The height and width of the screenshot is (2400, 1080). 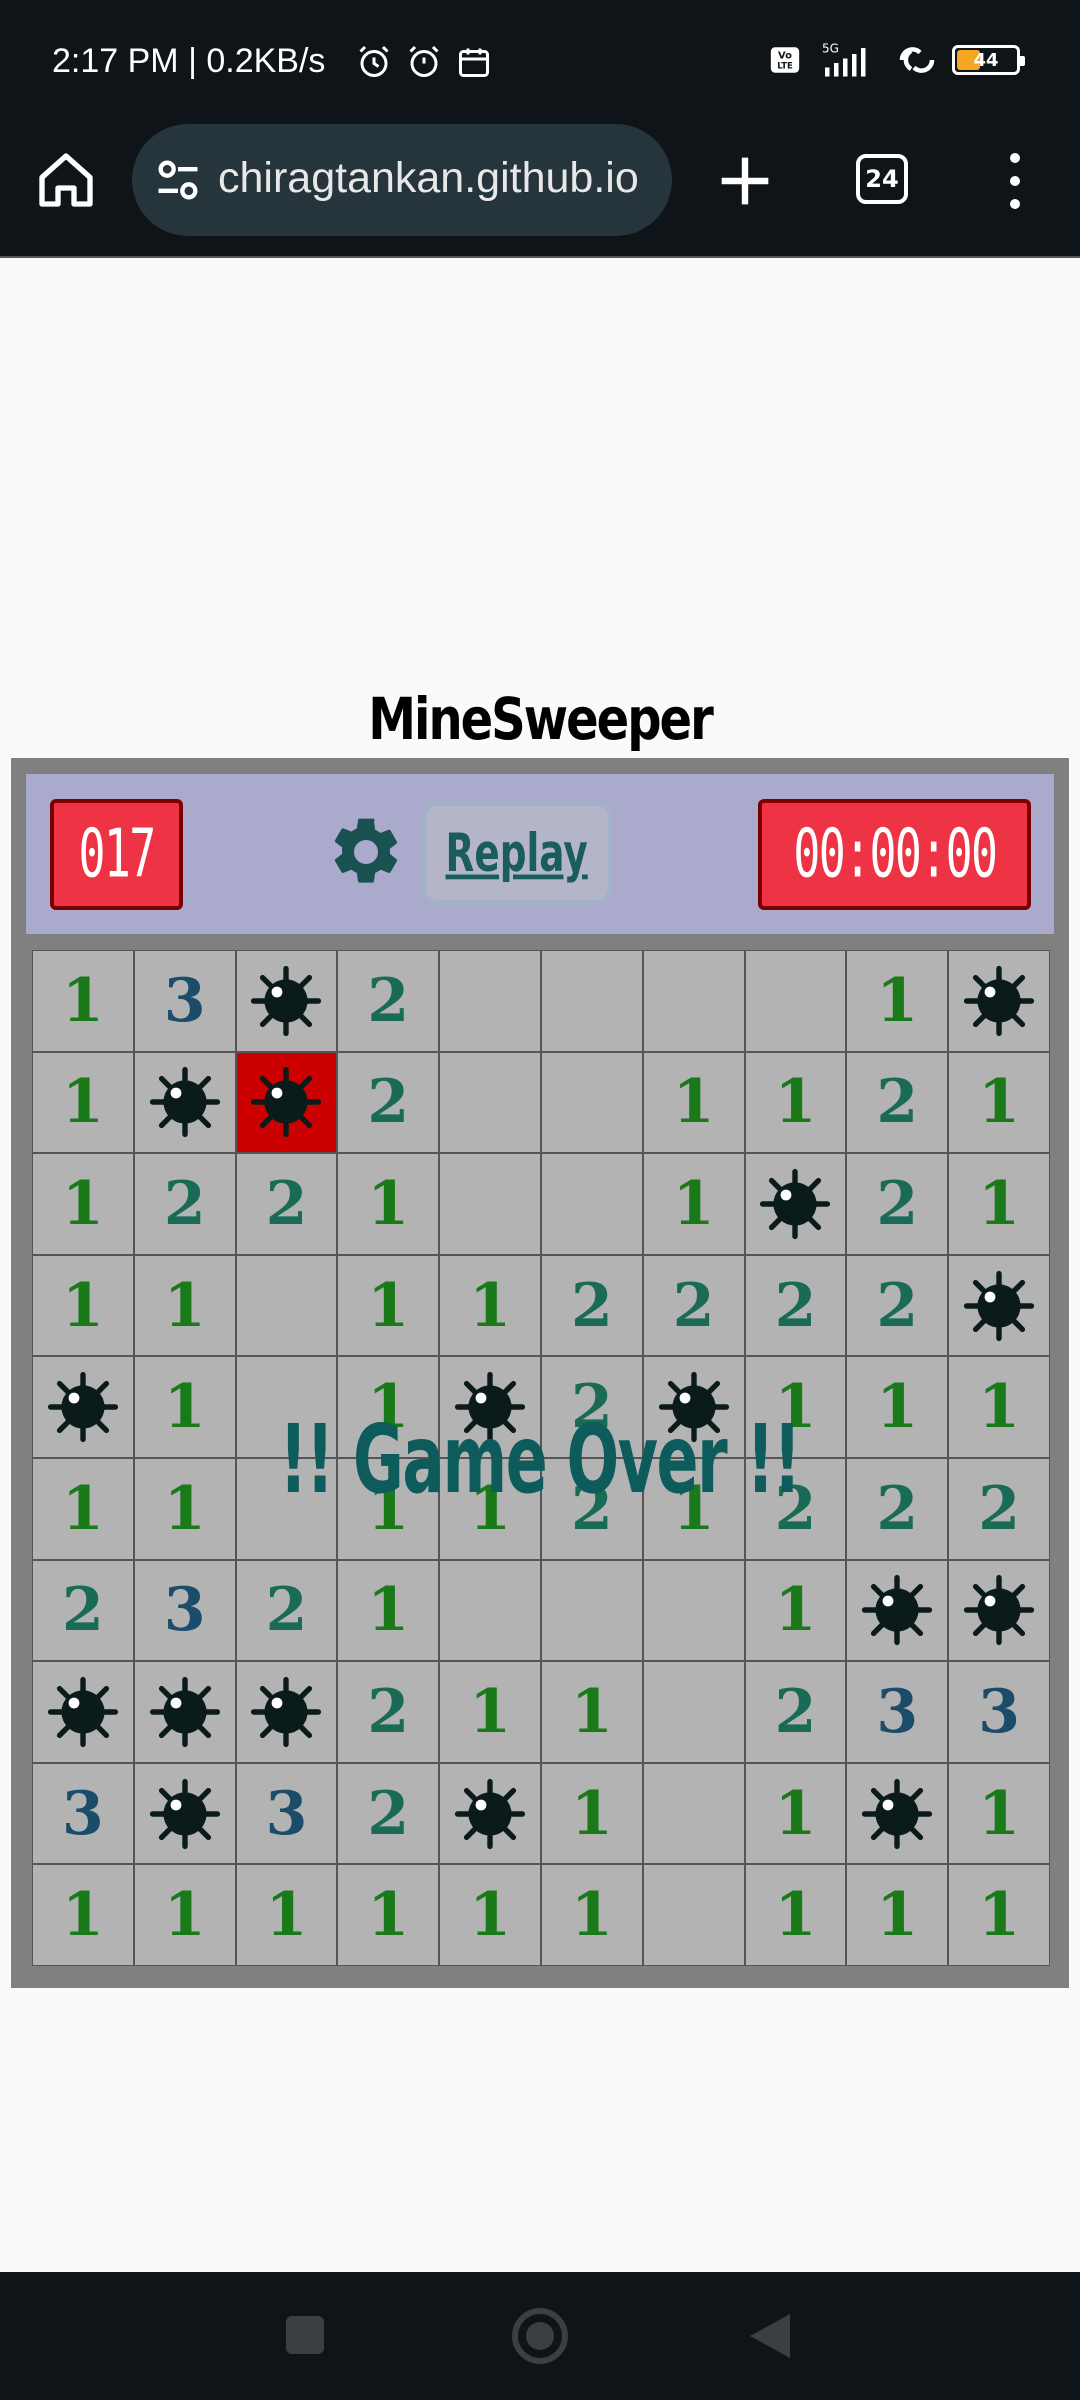 What do you see at coordinates (517, 853) in the screenshot?
I see `replay-button: Replay` at bounding box center [517, 853].